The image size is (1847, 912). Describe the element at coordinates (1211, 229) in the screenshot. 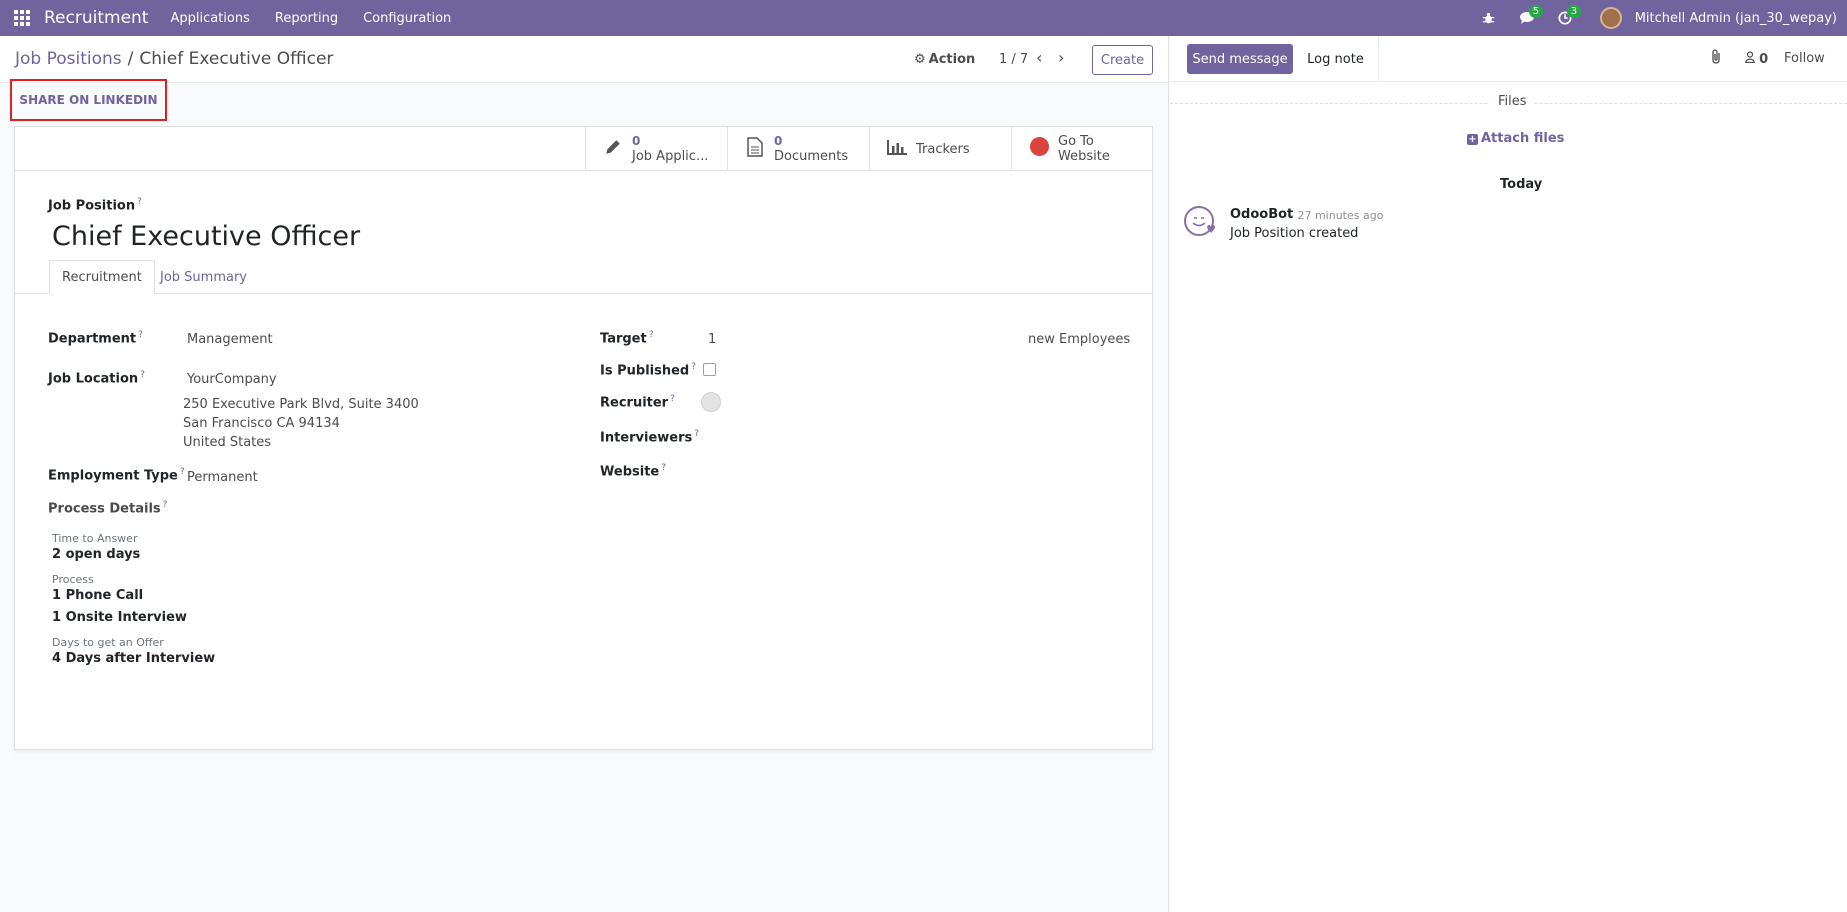

I see `heart-icon: ♥` at that location.